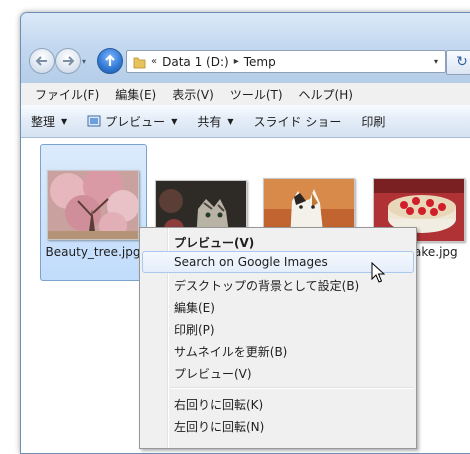  I want to click on file-name-label: Beauty_tree.jpg, so click(93, 252).